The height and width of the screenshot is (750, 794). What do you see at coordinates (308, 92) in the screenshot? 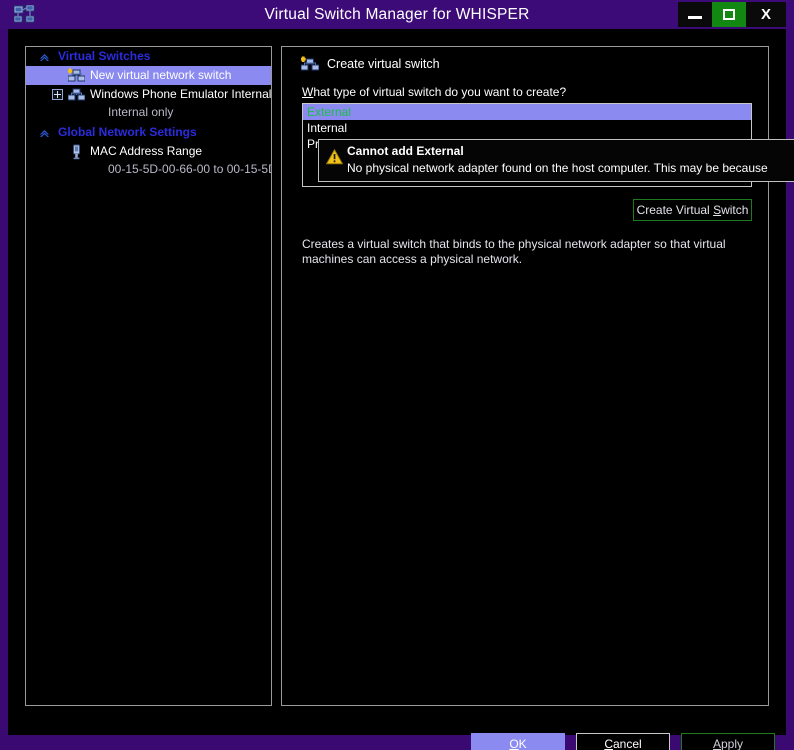
I see `accelerator-char: W` at bounding box center [308, 92].